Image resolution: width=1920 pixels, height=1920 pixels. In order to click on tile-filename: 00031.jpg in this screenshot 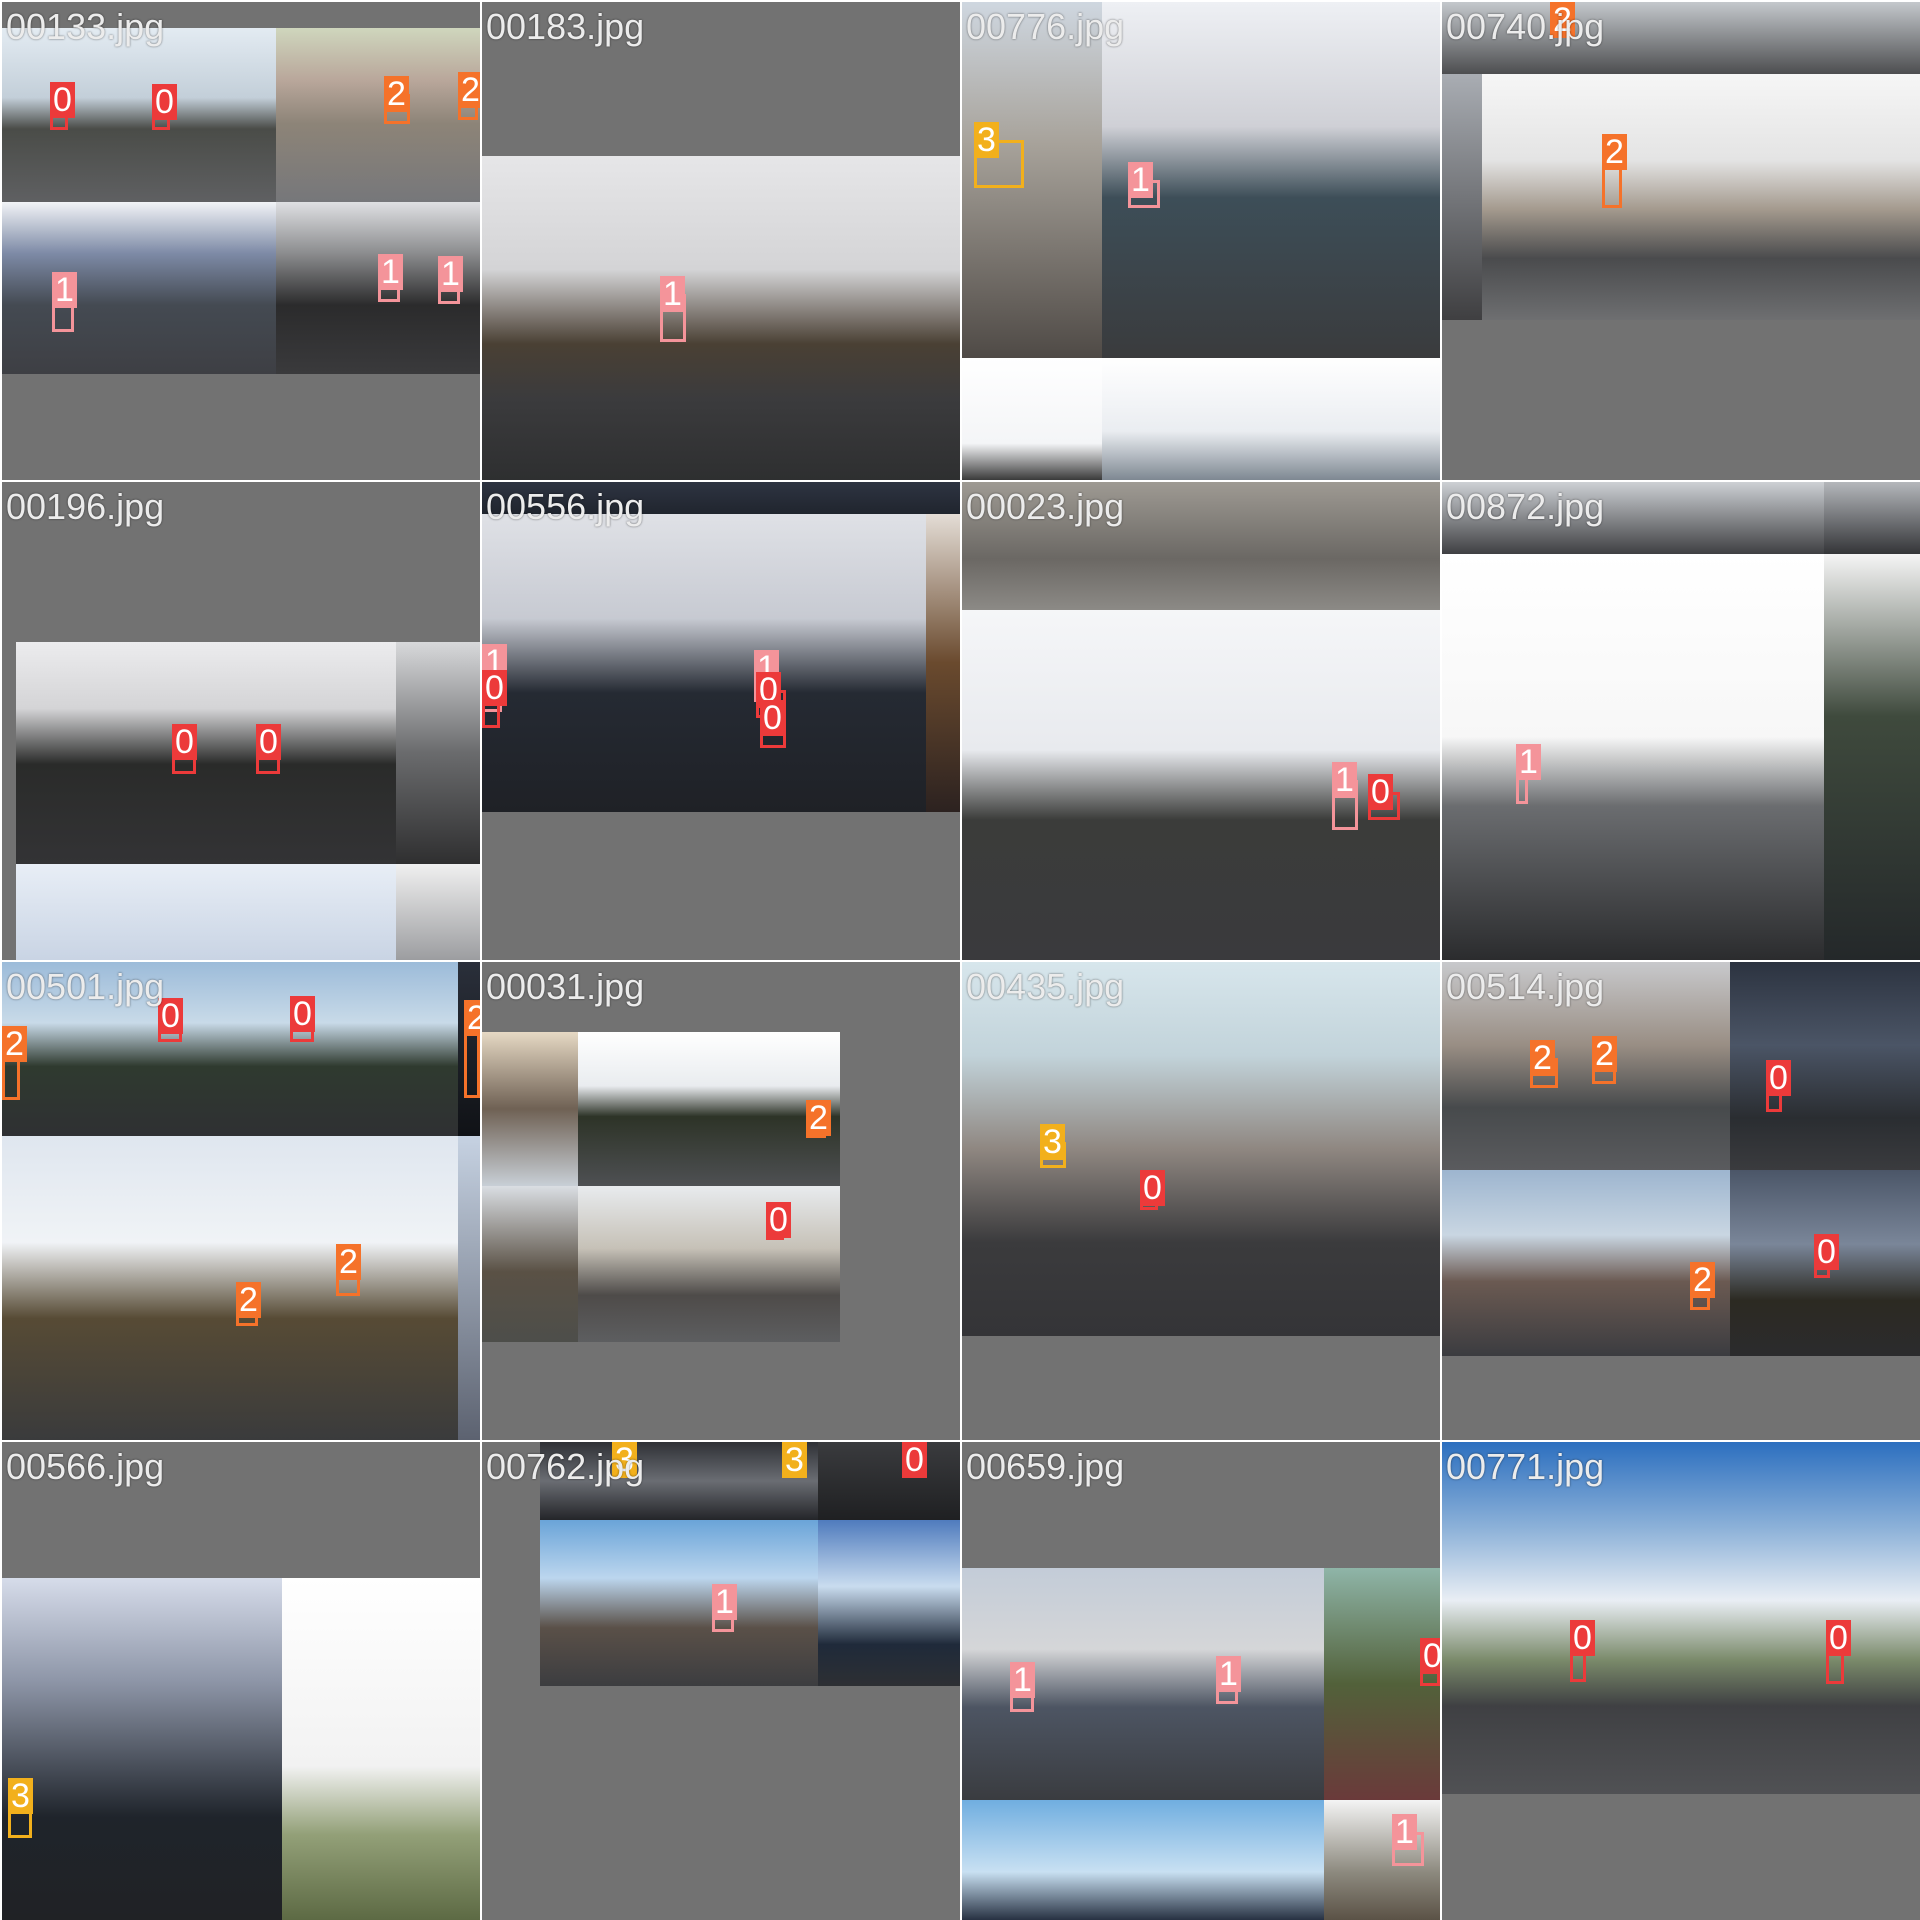, I will do `click(565, 986)`.